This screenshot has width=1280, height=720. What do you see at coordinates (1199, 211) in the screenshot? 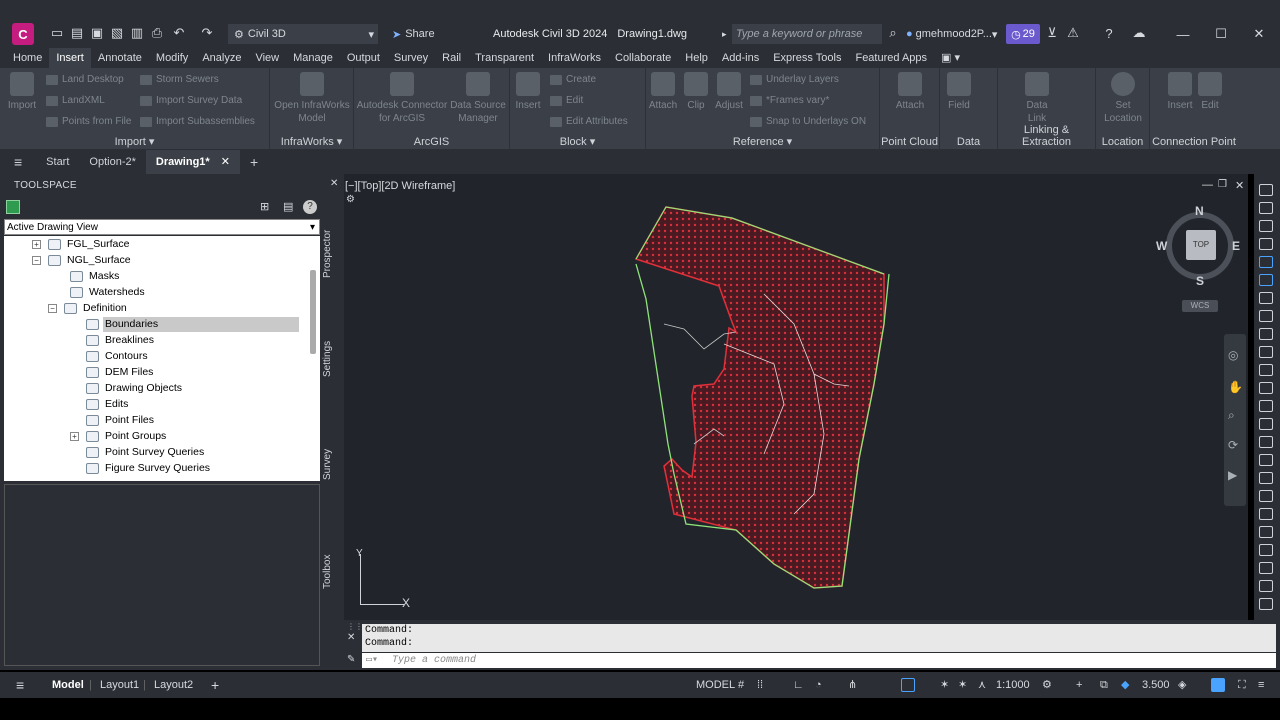
I see `compass-n: N` at bounding box center [1199, 211].